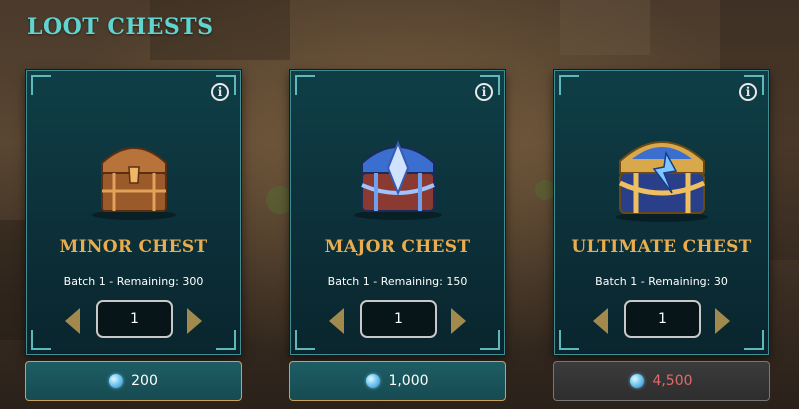 The height and width of the screenshot is (409, 799). I want to click on chest-name: MAJOR CHEST, so click(397, 247).